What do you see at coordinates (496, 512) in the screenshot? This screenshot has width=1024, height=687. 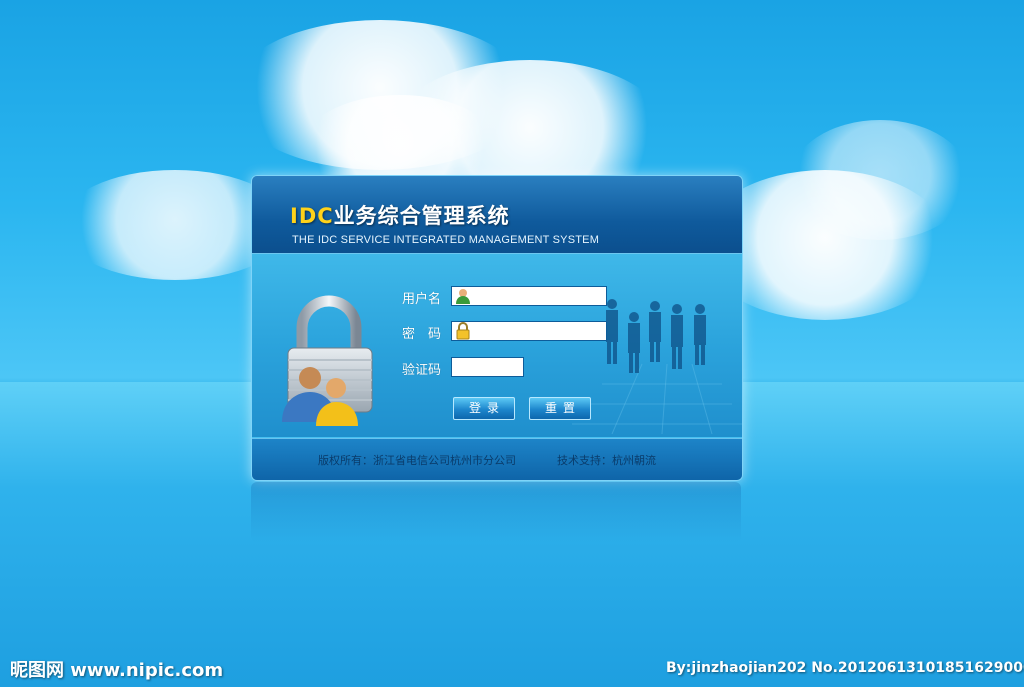 I see `panel-reflection` at bounding box center [496, 512].